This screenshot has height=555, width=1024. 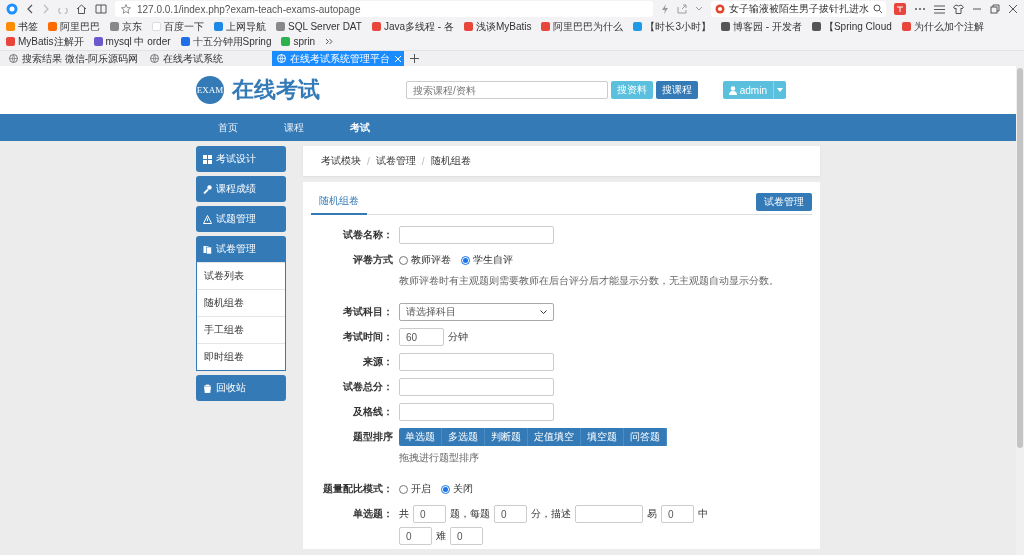 I want to click on nav-link: 首页, so click(x=228, y=127).